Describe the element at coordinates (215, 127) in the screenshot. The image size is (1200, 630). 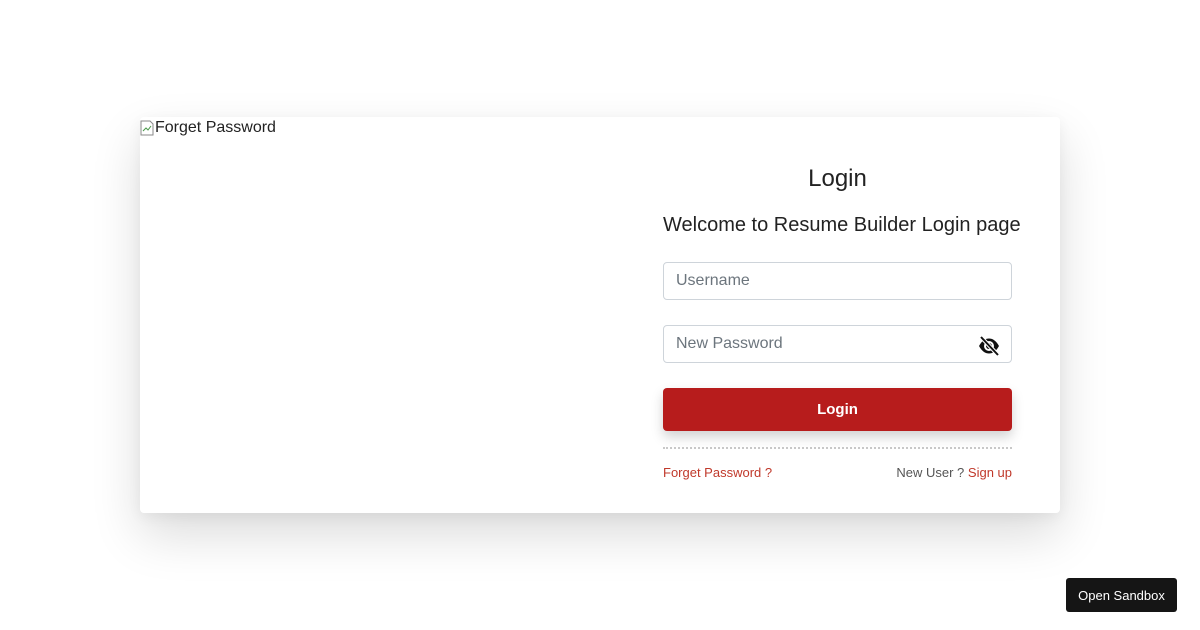
I see `image-alt-text: Forget Password` at that location.